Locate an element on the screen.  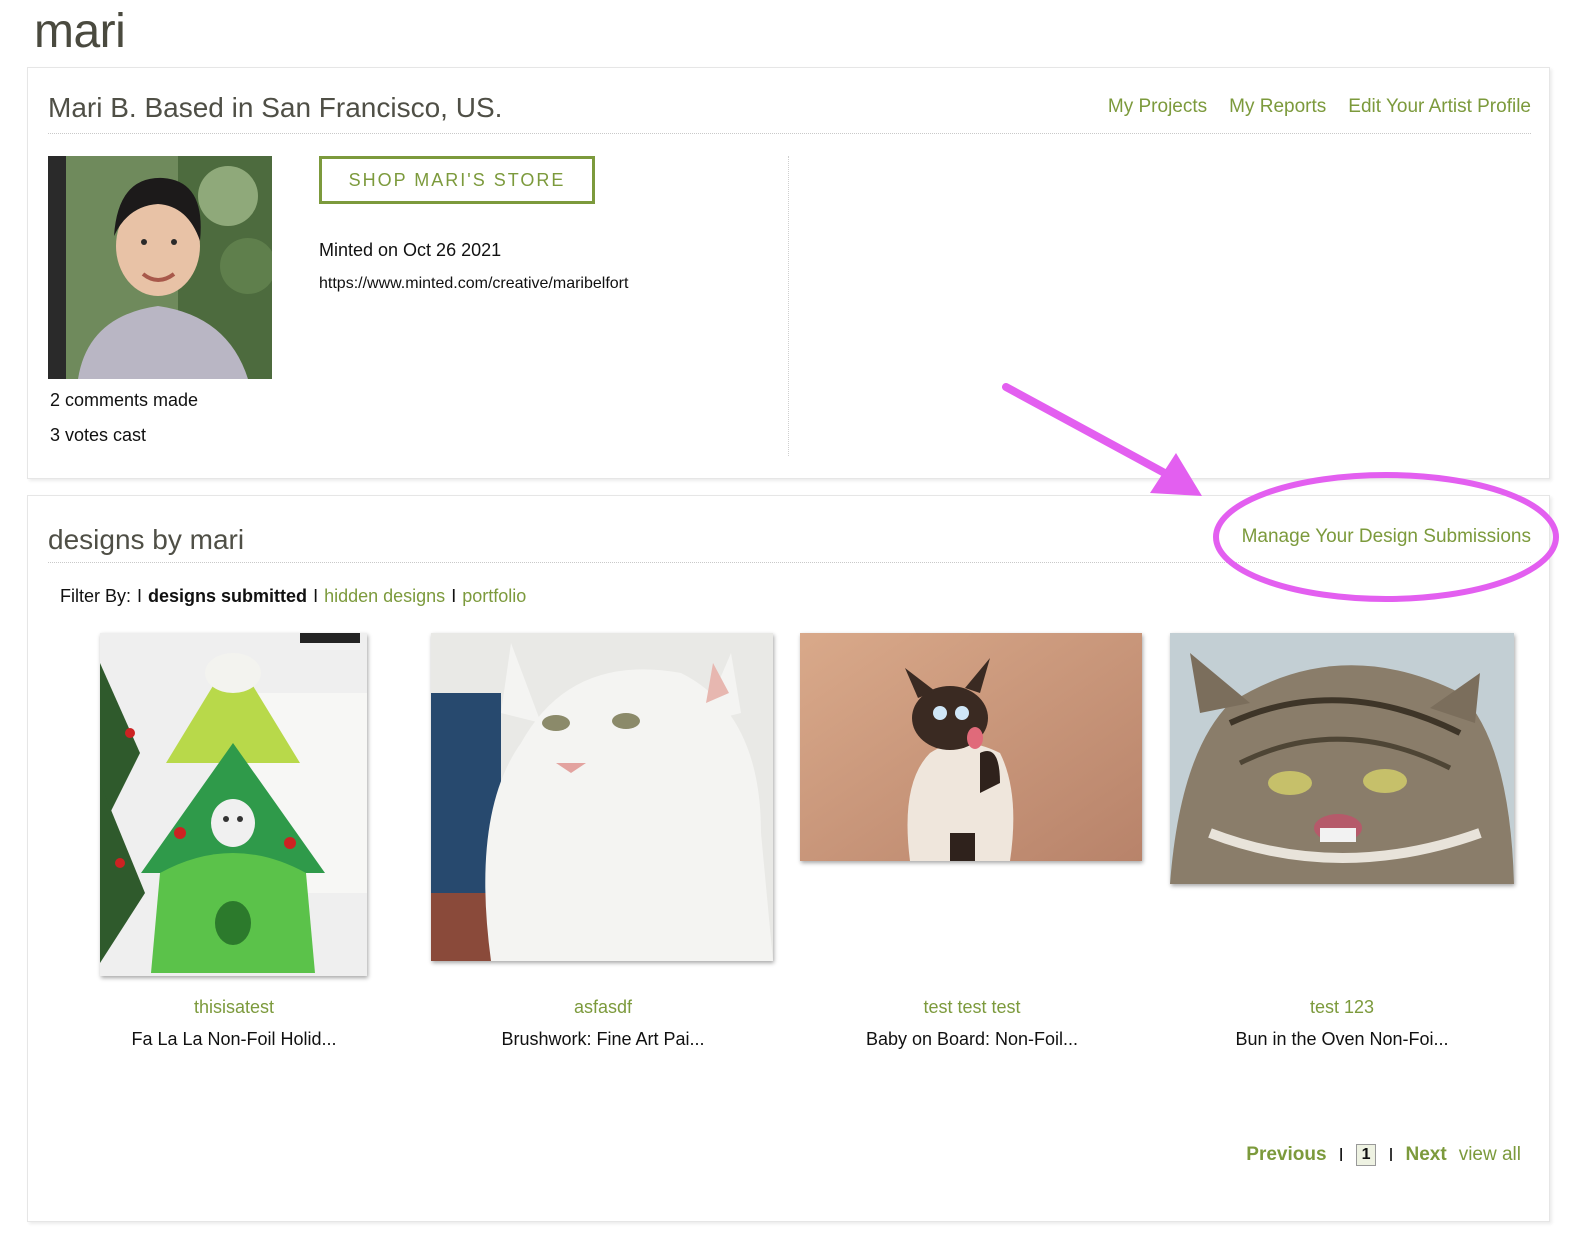
filter-hidden-designs: hidden designs is located at coordinates (384, 596).